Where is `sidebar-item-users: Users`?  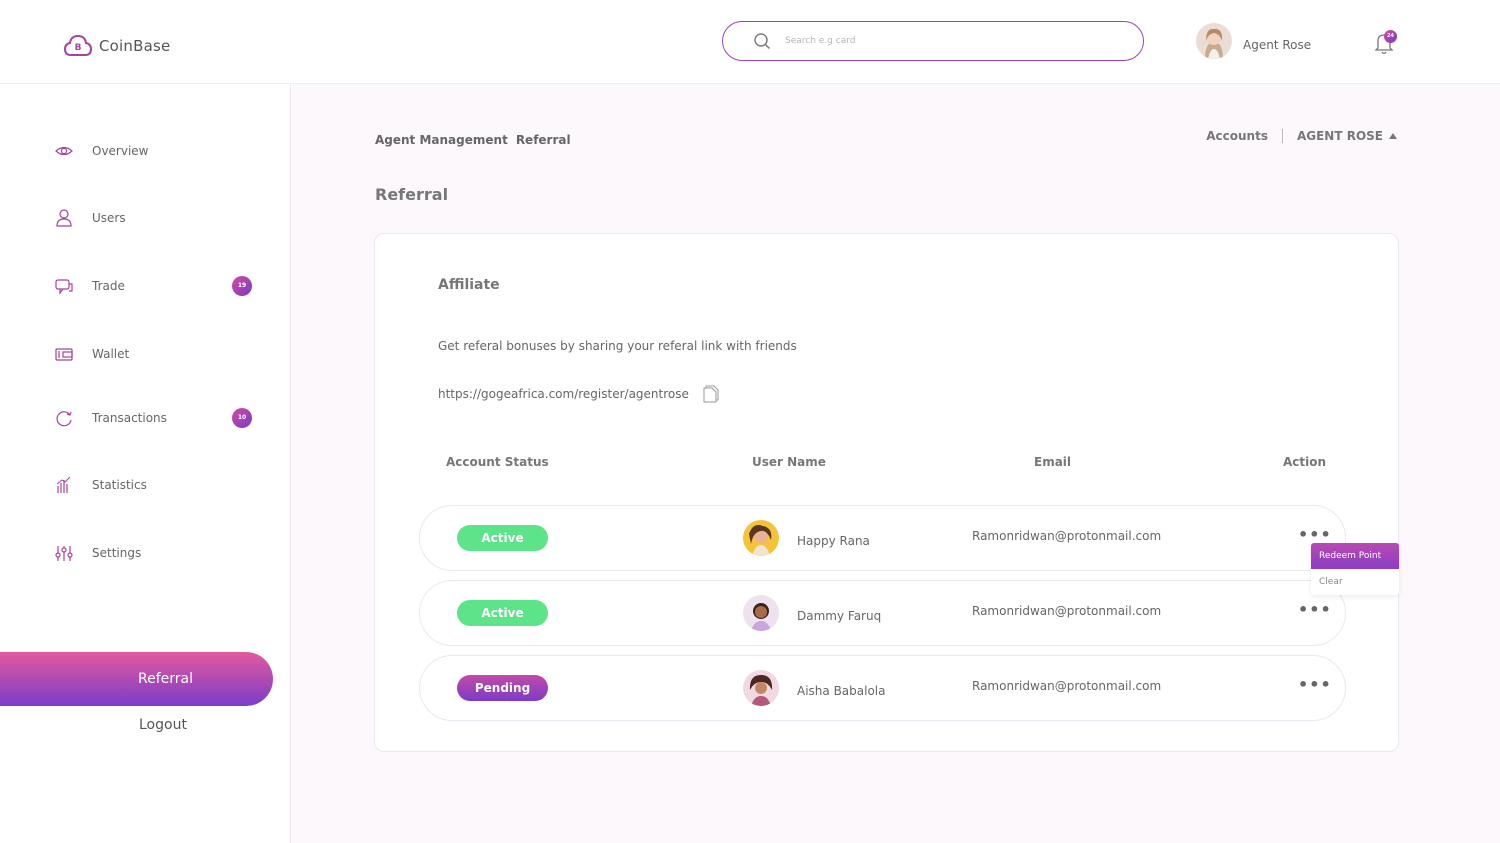 sidebar-item-users: Users is located at coordinates (154, 218).